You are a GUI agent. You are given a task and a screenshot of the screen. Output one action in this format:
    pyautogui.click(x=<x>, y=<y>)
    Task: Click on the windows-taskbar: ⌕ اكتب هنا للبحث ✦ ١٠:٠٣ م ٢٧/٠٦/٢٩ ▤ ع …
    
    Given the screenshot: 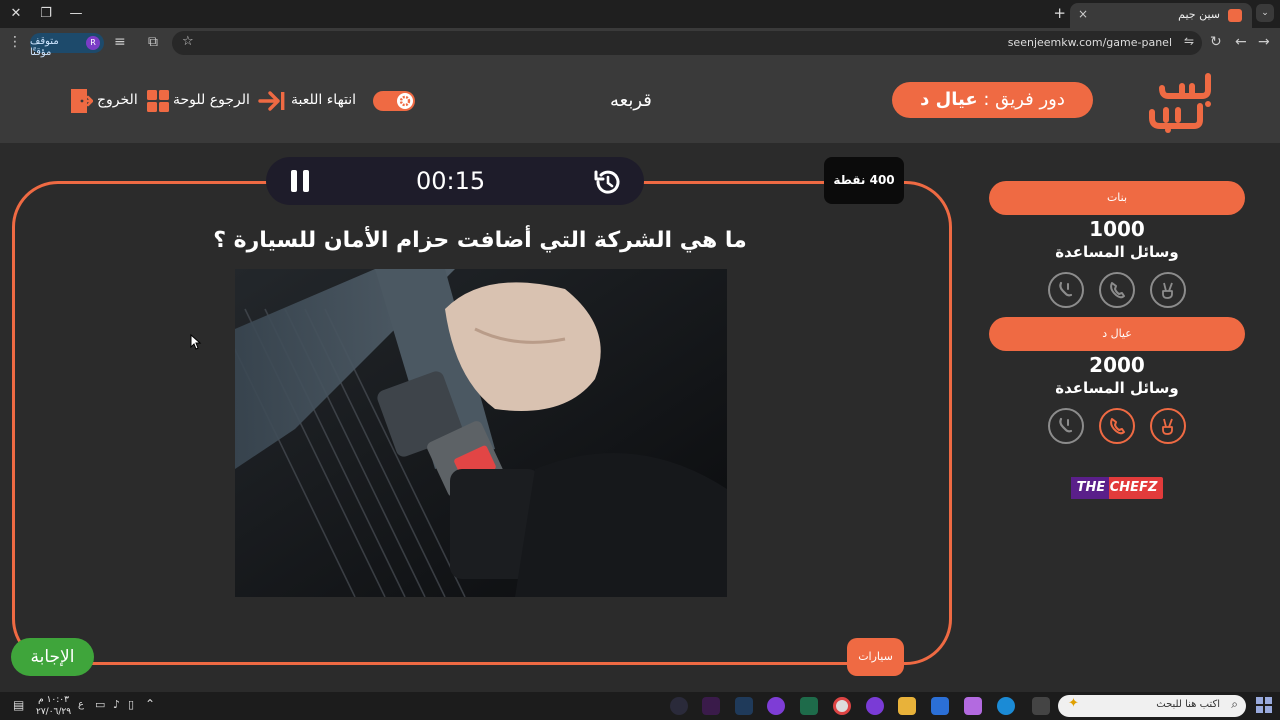 What is the action you would take?
    pyautogui.click(x=640, y=706)
    